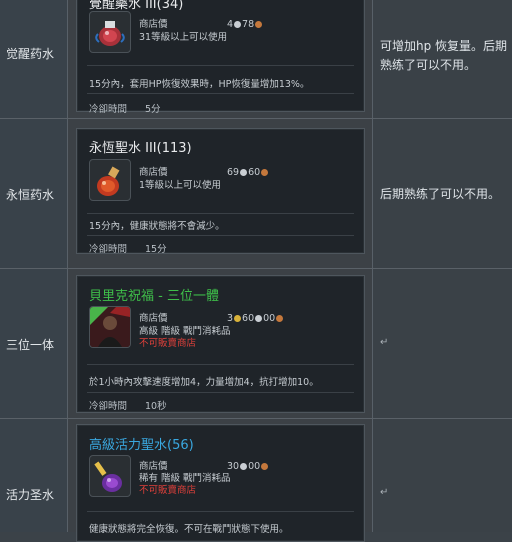 This screenshot has width=512, height=542. Describe the element at coordinates (154, 296) in the screenshot. I see `tooltip-title: 貝里克祝福 - 三位一體` at that location.